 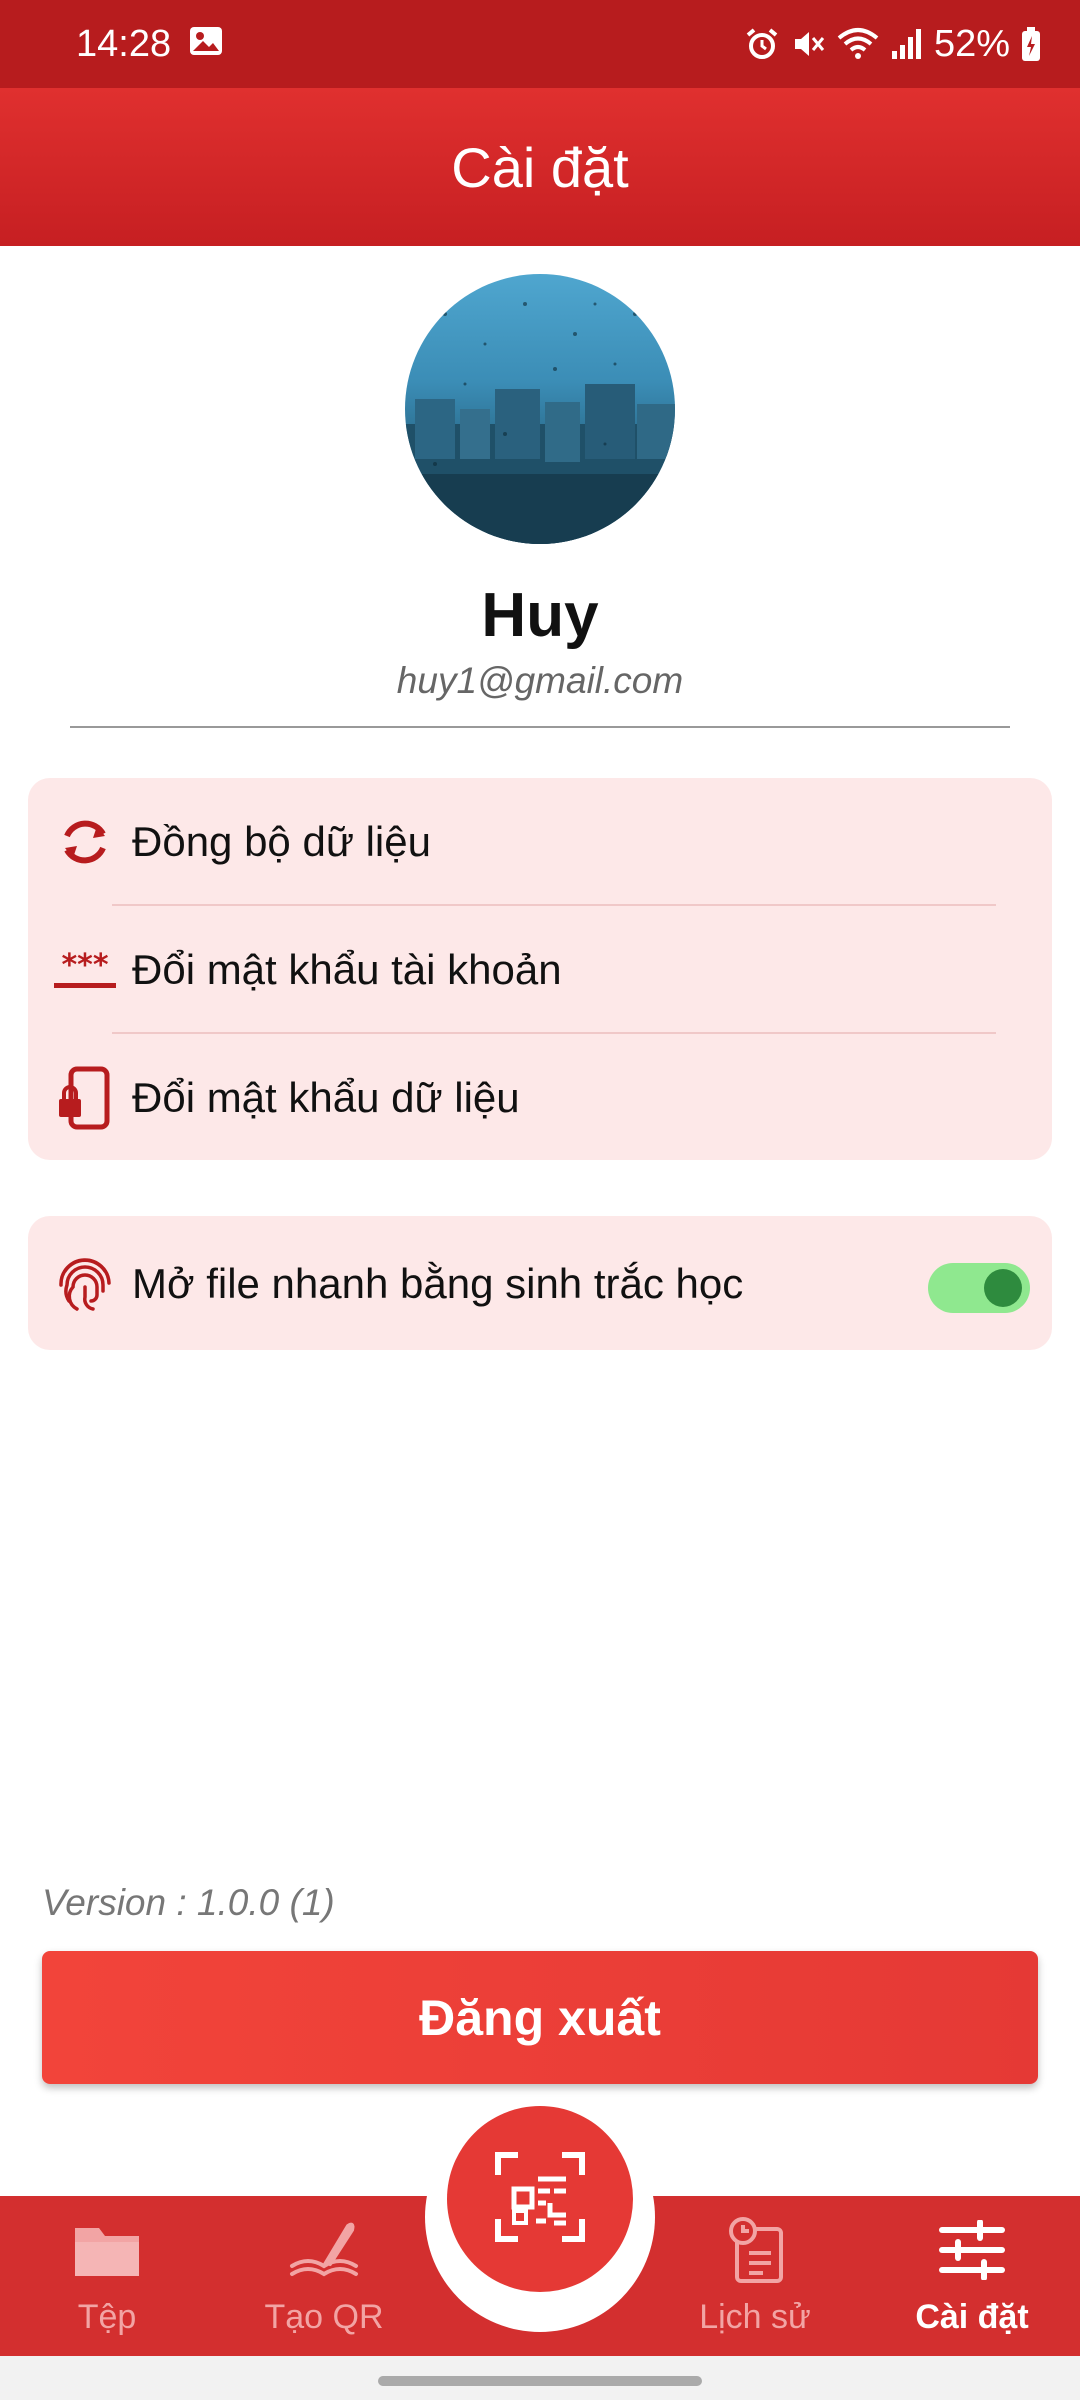 I want to click on biometric-item: Mở file nhanh bằng sinh trắc học, so click(x=540, y=1283).